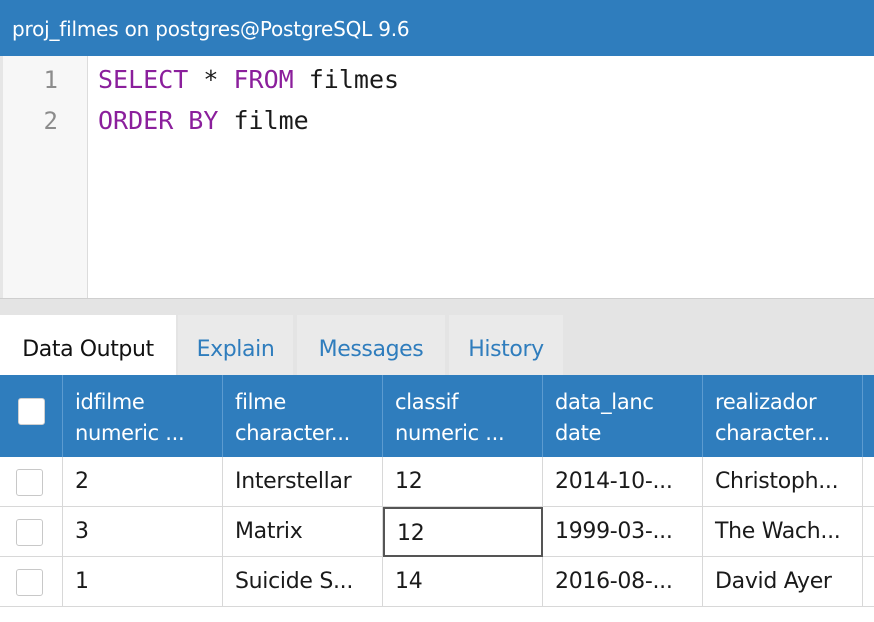  Describe the element at coordinates (578, 433) in the screenshot. I see `column-type: date` at that location.